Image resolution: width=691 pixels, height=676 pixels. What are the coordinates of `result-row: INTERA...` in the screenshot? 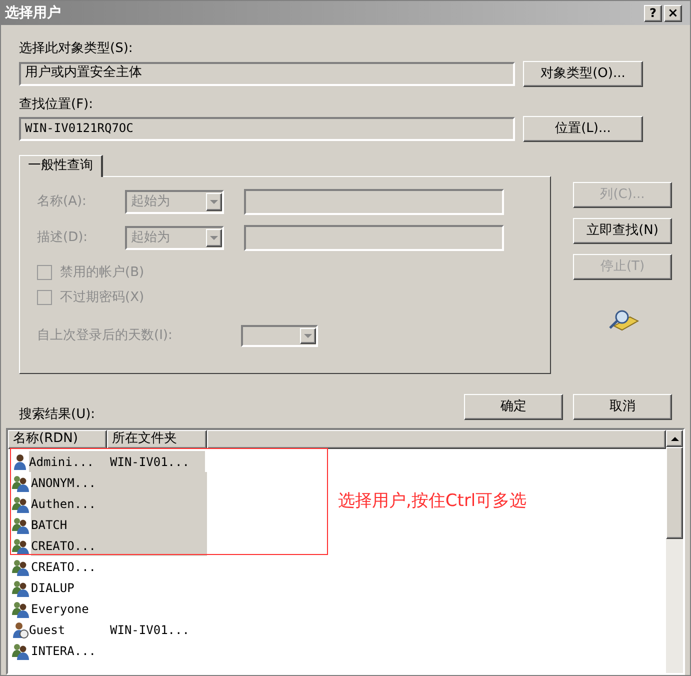 It's located at (119, 650).